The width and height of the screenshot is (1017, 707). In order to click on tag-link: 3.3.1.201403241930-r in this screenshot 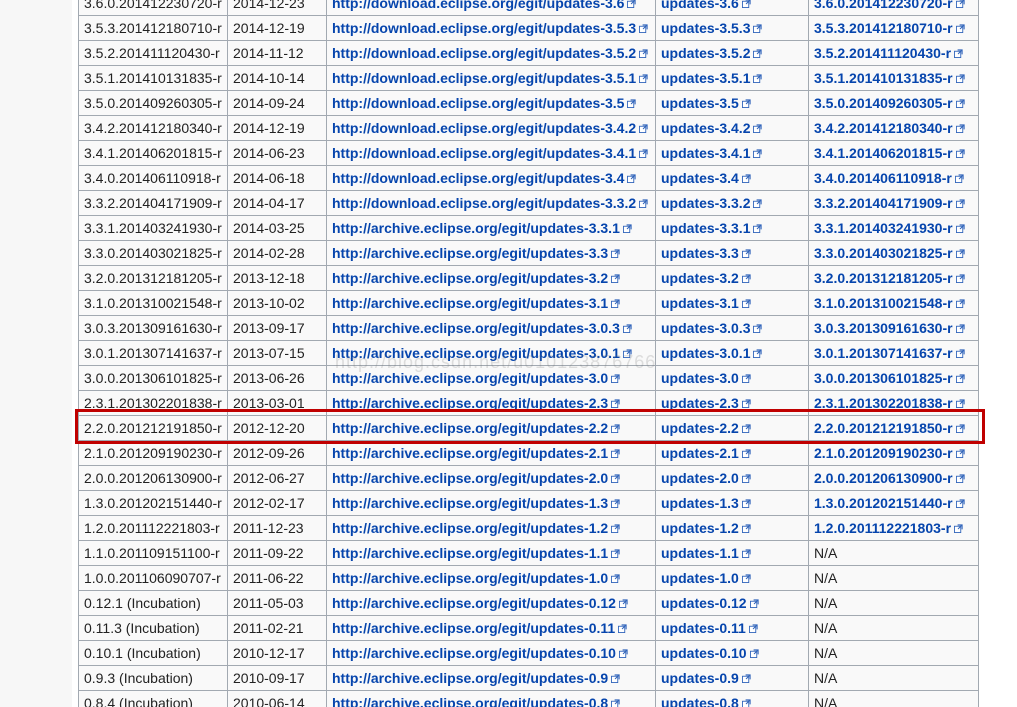, I will do `click(893, 228)`.